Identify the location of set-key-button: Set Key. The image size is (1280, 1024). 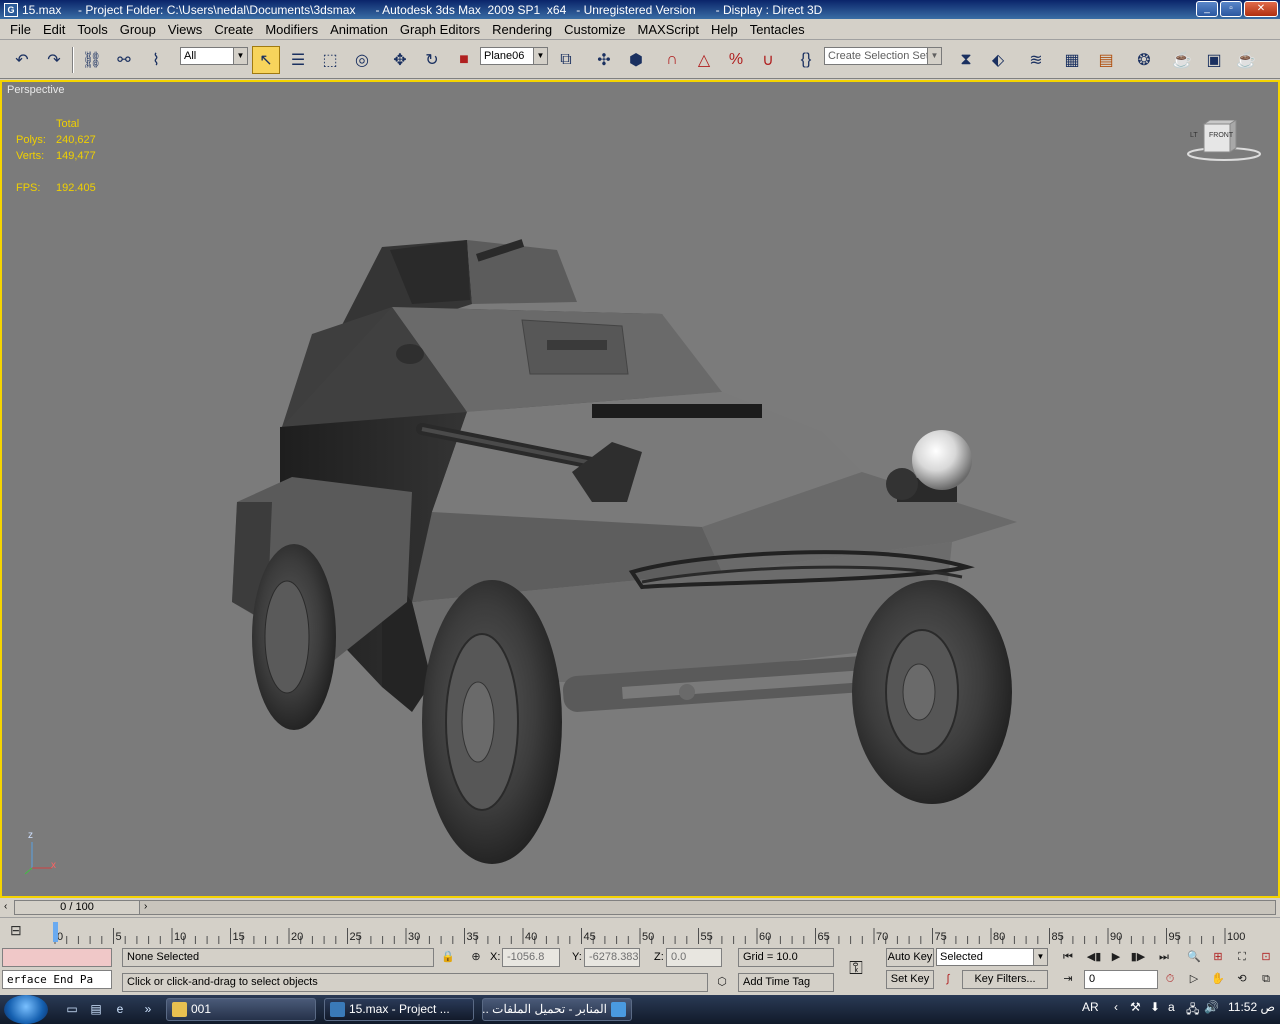
(910, 979).